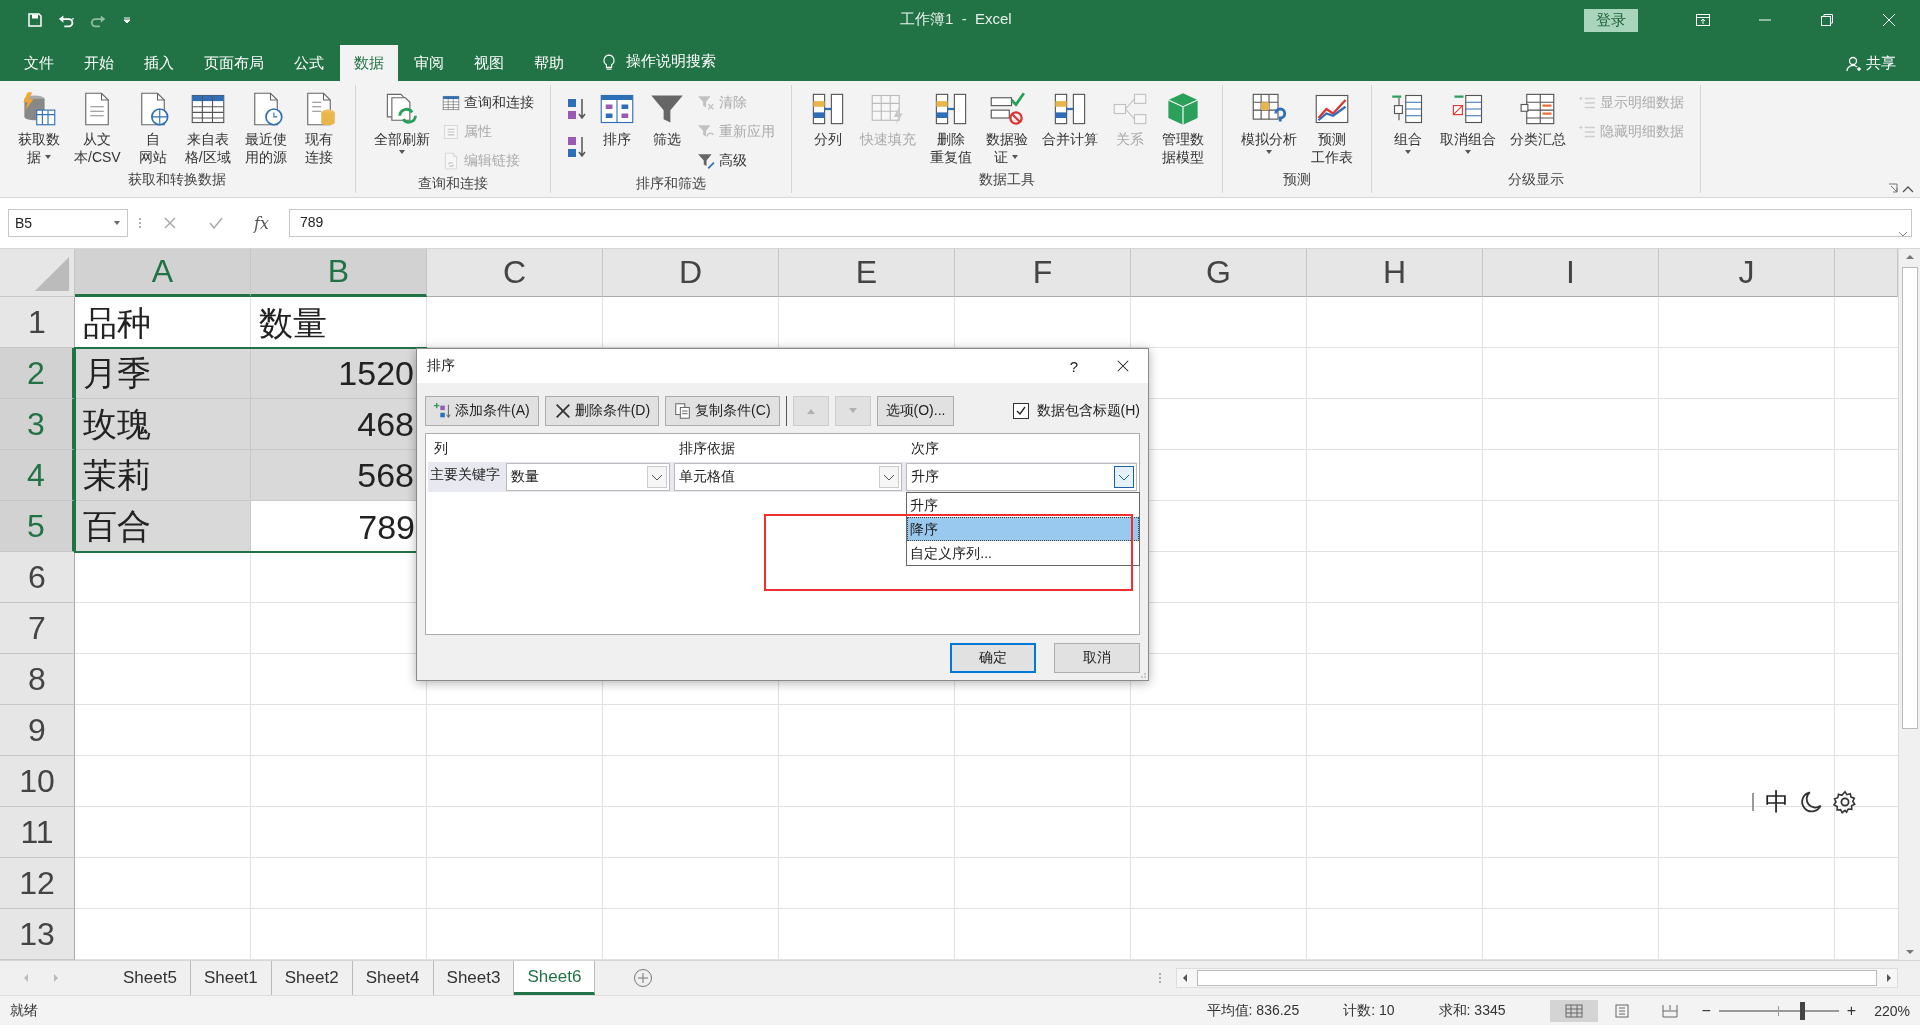 This screenshot has width=1920, height=1031. I want to click on column-header: J, so click(1747, 273).